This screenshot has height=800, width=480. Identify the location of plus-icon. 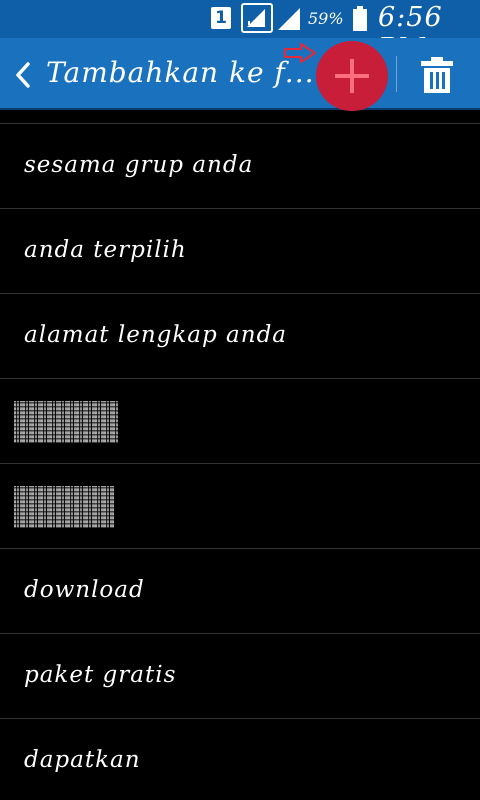
(352, 76).